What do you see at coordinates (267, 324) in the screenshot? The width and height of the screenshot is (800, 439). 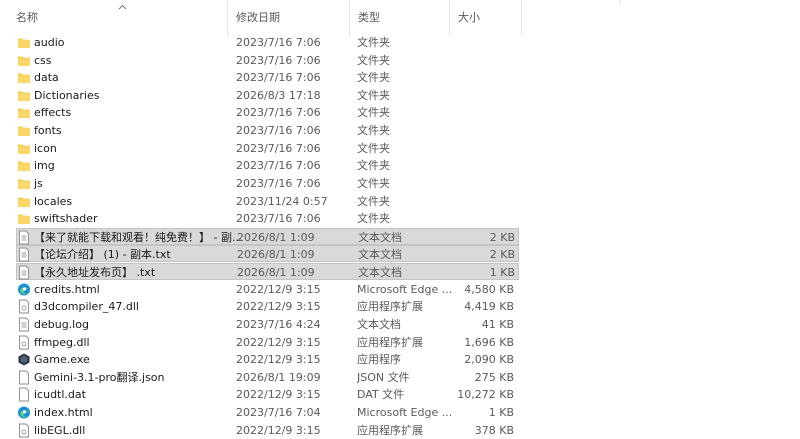 I see `file-row: debug.log 2023/7/16 4:24 文本文档 41 KB` at bounding box center [267, 324].